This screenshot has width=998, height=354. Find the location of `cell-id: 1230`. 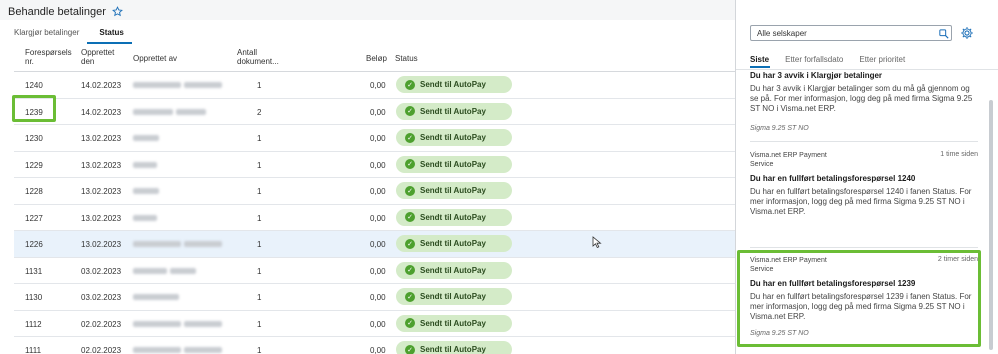

cell-id: 1230 is located at coordinates (34, 138).